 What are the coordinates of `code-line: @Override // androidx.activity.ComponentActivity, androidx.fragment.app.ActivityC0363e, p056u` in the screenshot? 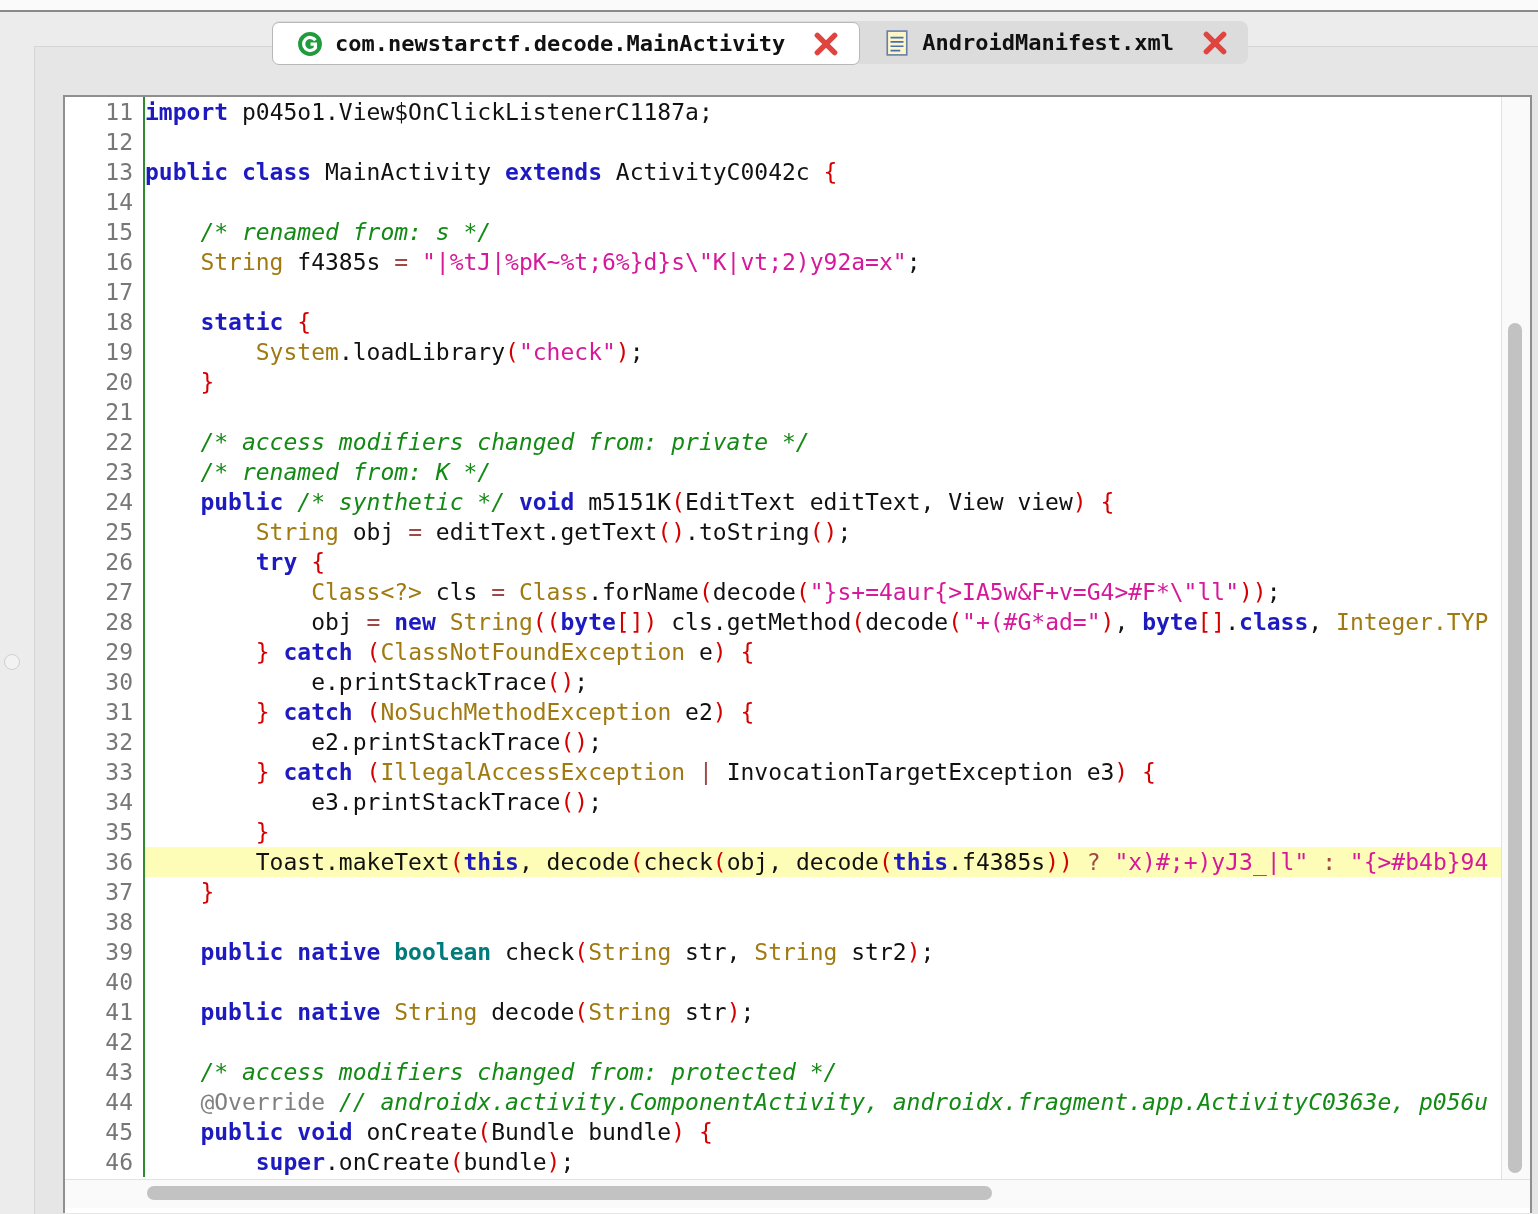 It's located at (844, 1102).